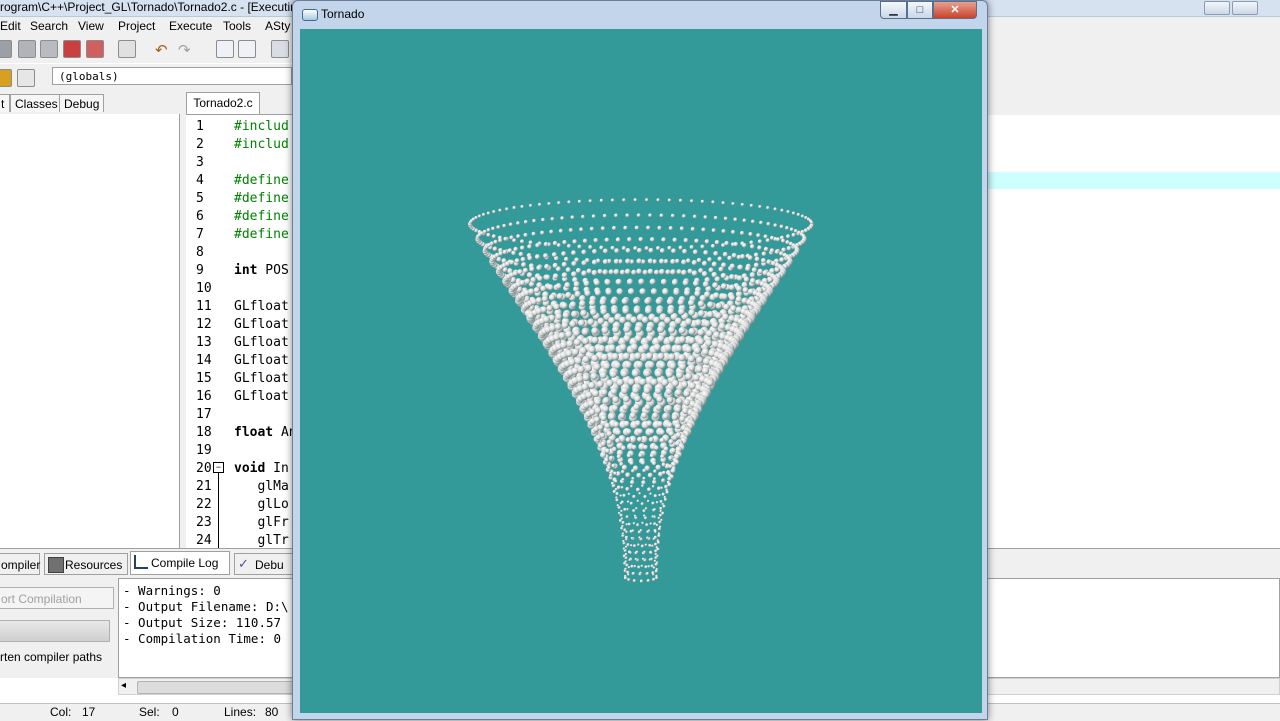 Image resolution: width=1280 pixels, height=721 pixels. Describe the element at coordinates (49, 49) in the screenshot. I see `save-all-icon` at that location.